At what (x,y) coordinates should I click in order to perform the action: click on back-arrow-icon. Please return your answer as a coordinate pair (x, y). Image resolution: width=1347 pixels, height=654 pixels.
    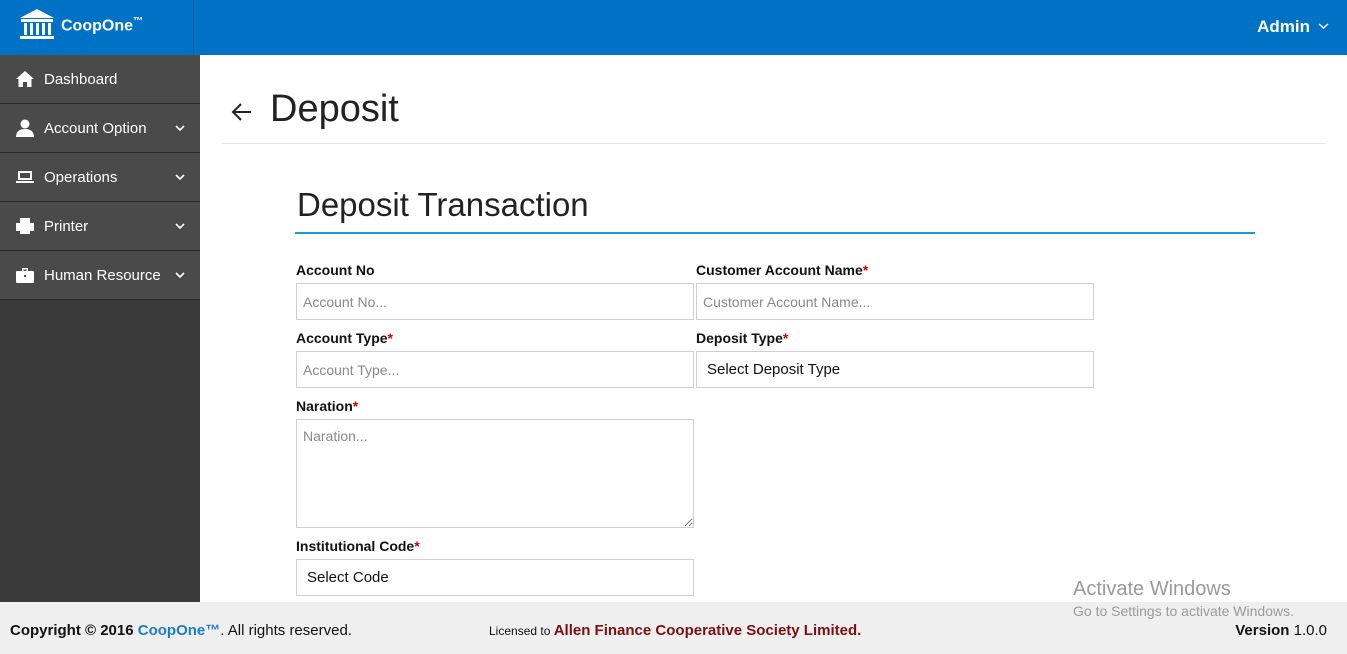
    Looking at the image, I should click on (243, 113).